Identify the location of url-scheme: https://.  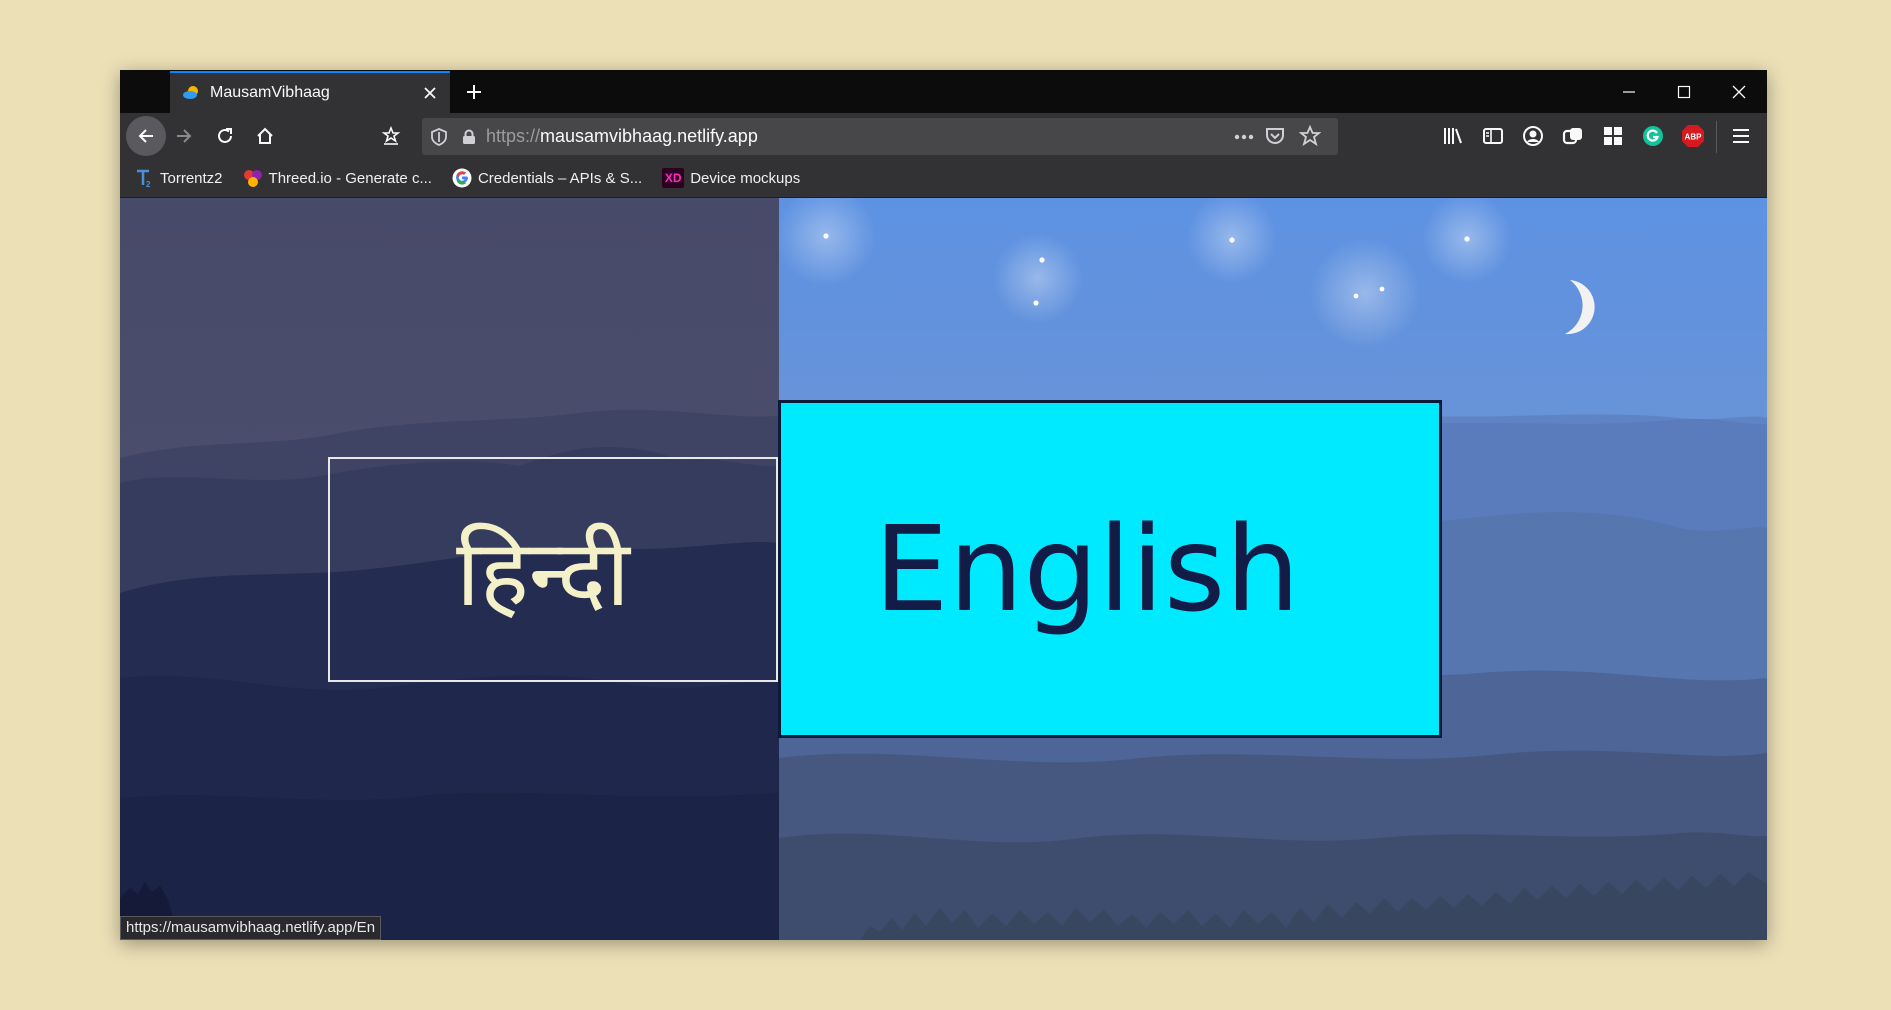
(513, 136).